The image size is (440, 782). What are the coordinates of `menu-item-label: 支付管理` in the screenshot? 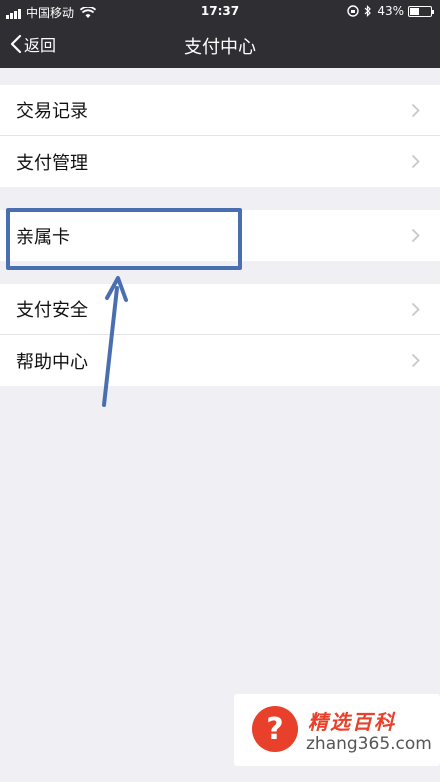 It's located at (52, 163).